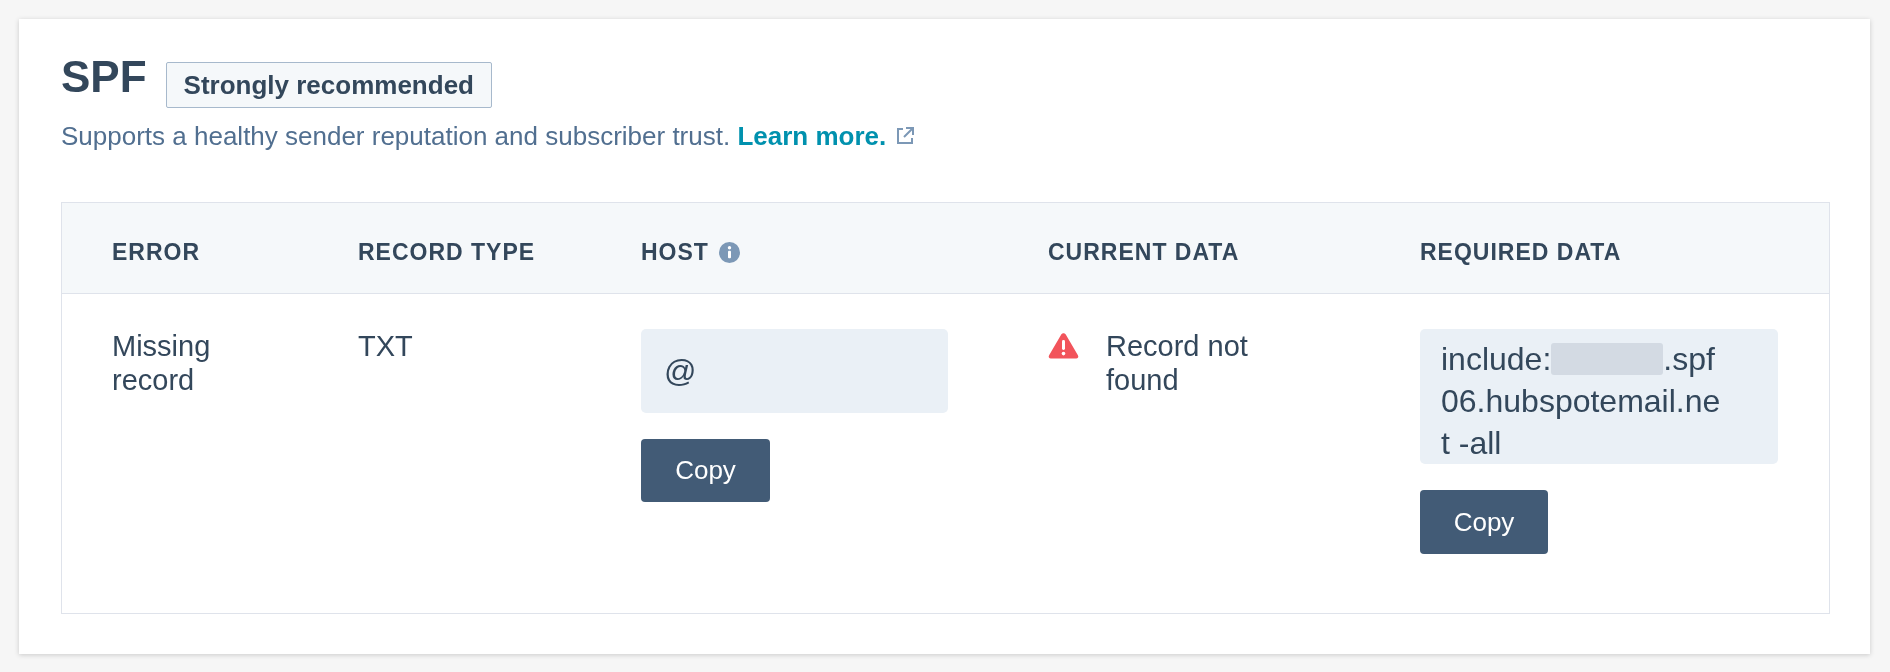 This screenshot has height=672, width=1890. What do you see at coordinates (794, 371) in the screenshot?
I see `host-field: @` at bounding box center [794, 371].